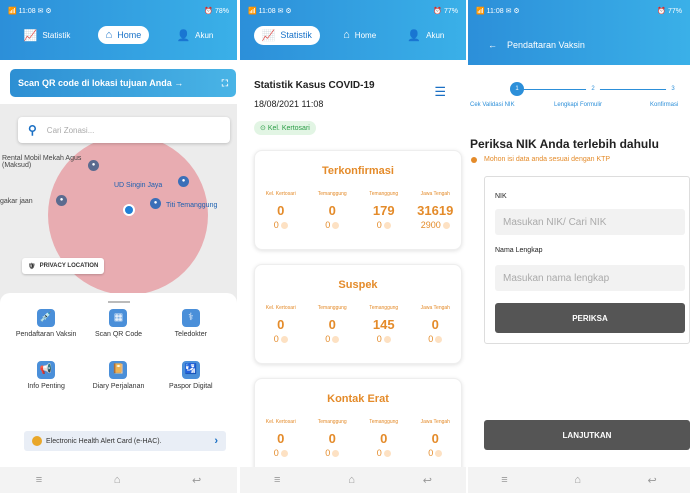  Describe the element at coordinates (285, 128) in the screenshot. I see `location-chip: ⊙ Kel. Kertosari` at that location.